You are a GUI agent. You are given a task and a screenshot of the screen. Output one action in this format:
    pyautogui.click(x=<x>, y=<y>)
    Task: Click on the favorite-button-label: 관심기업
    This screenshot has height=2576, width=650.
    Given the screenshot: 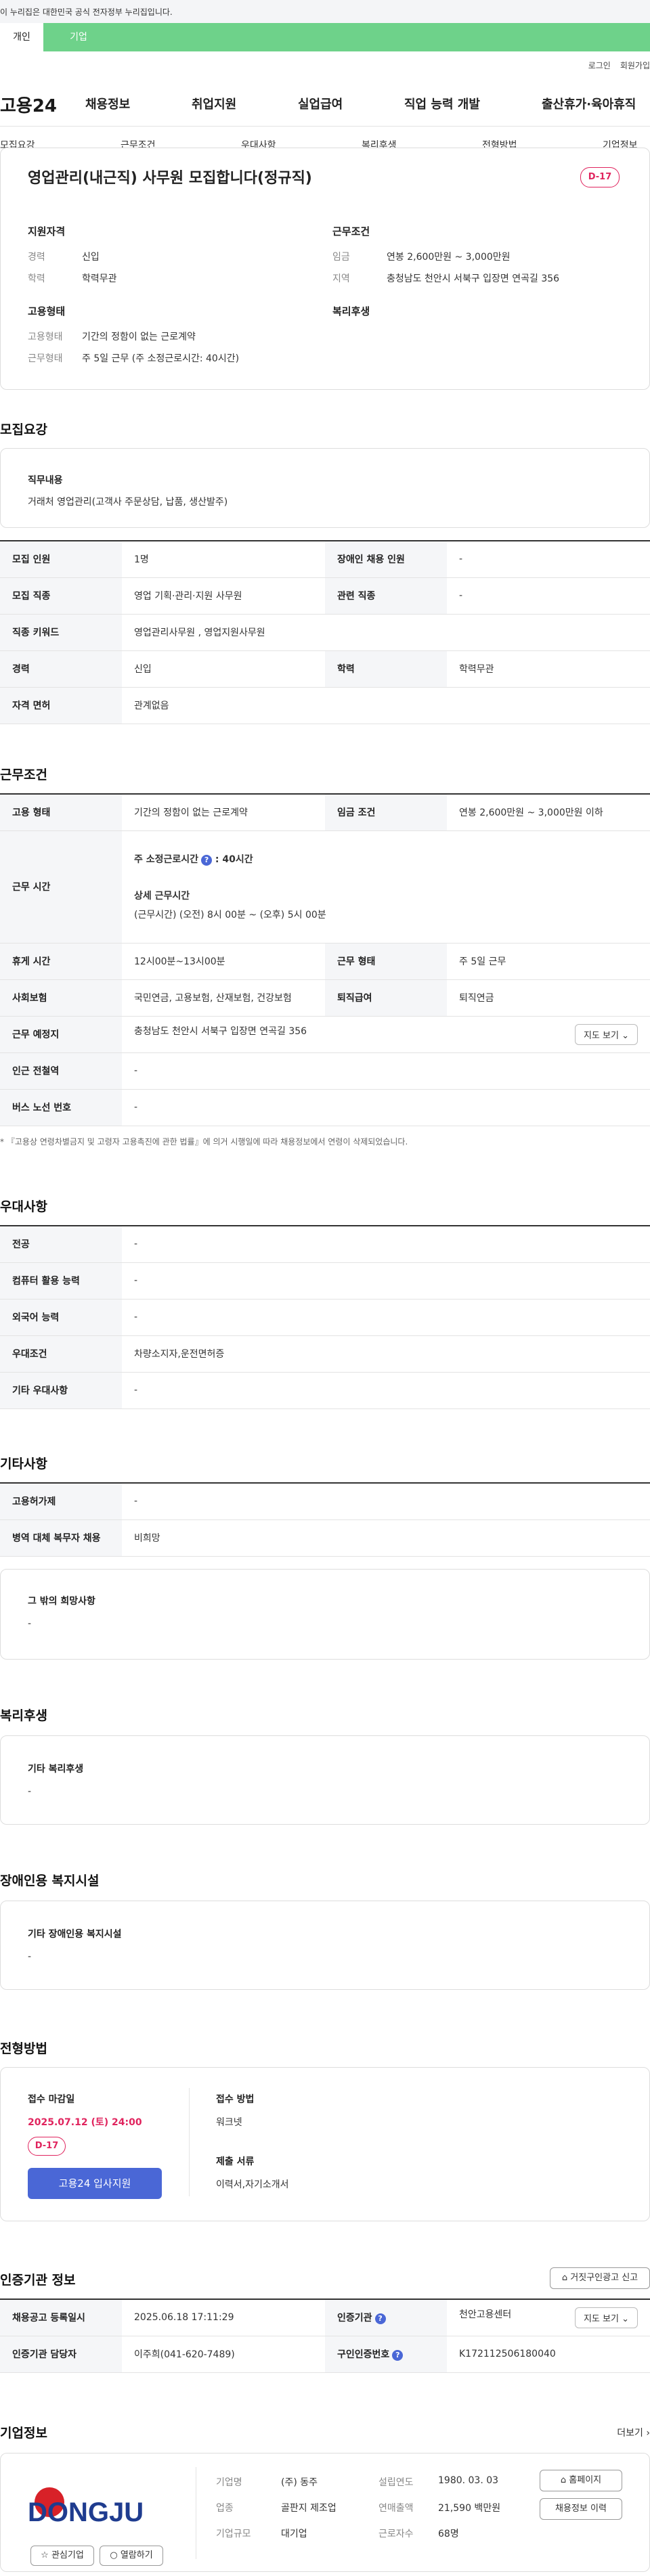 What is the action you would take?
    pyautogui.click(x=67, y=2555)
    